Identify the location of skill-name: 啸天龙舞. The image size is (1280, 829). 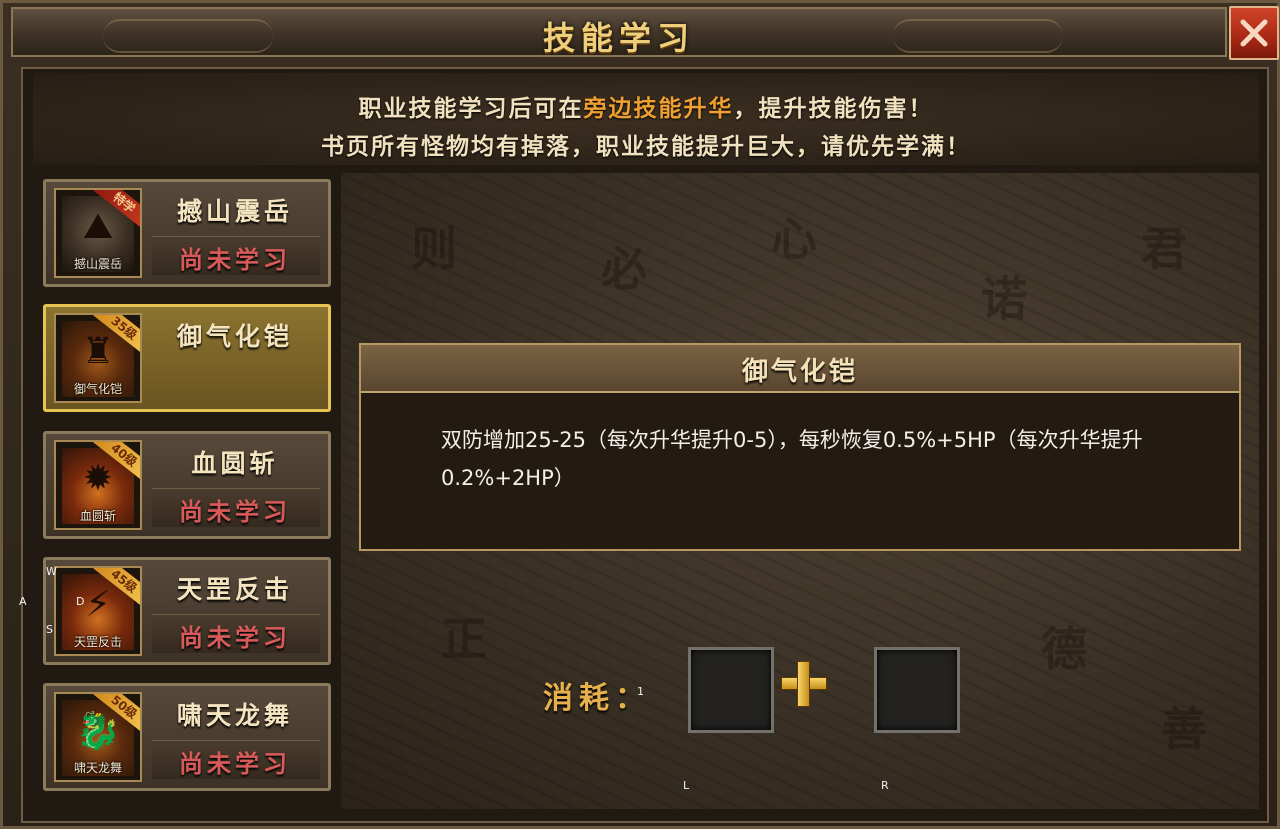
(234, 715).